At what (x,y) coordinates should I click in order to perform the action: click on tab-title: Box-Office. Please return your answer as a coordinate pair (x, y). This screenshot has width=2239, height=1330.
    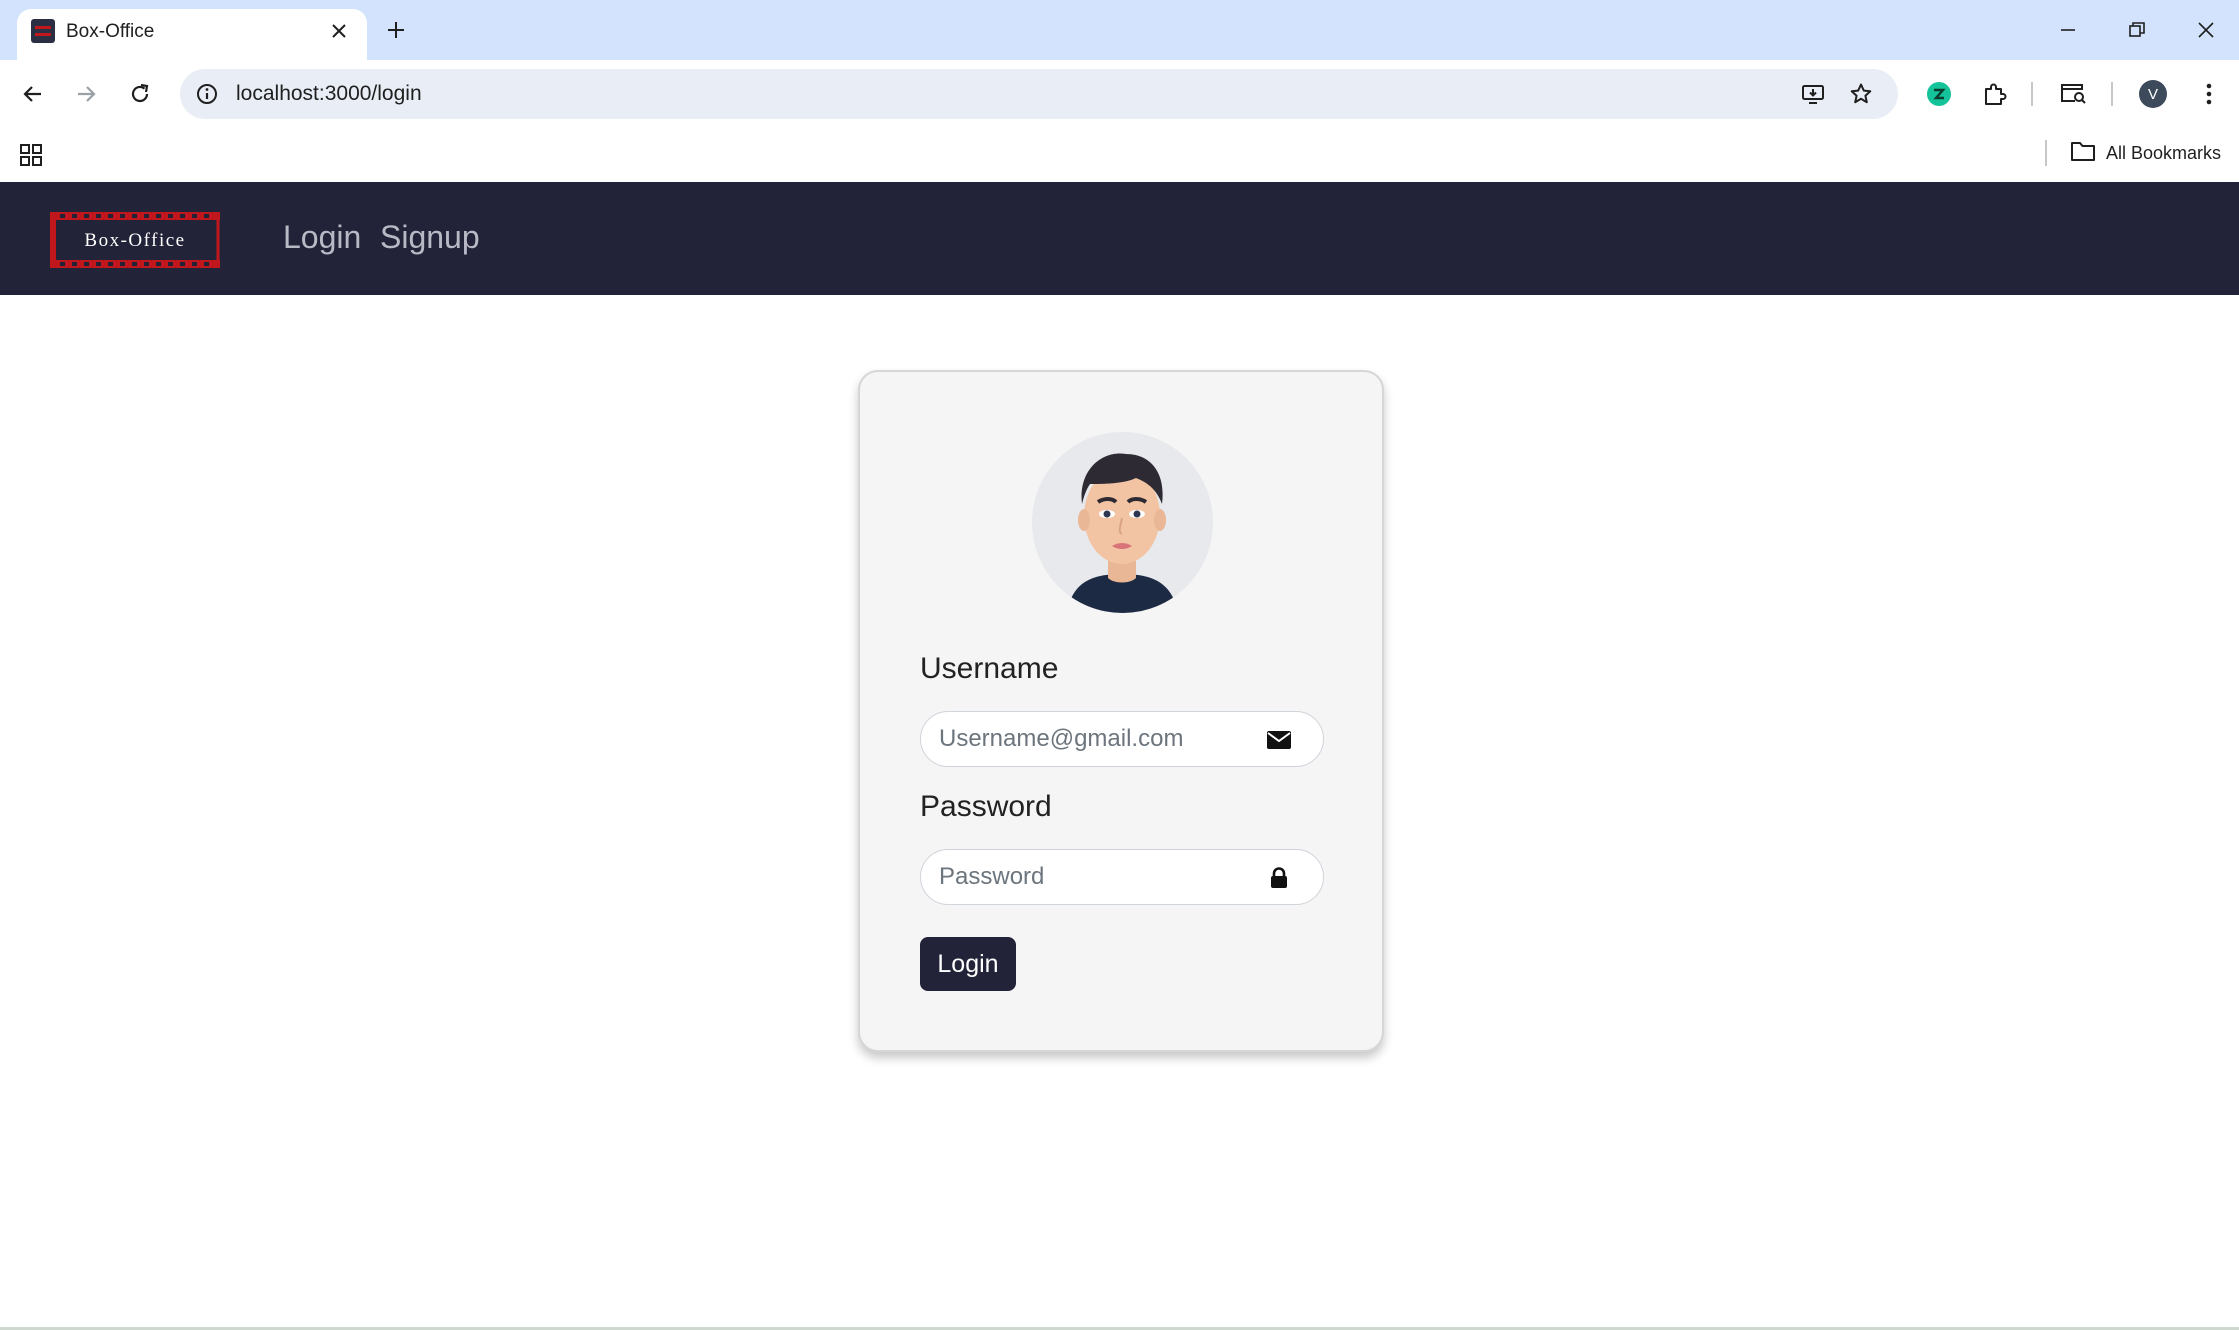
    Looking at the image, I should click on (110, 31).